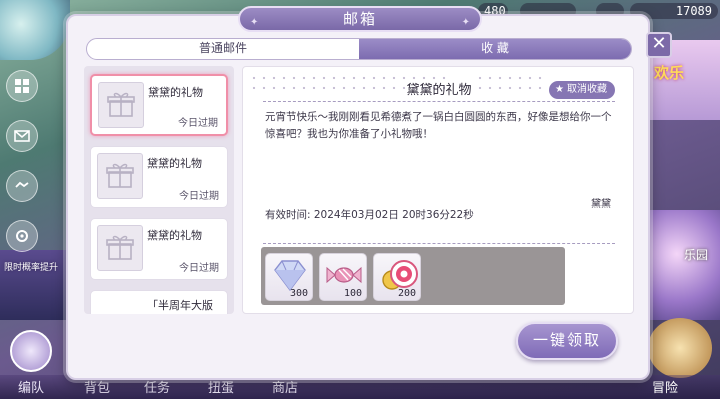  What do you see at coordinates (601, 204) in the screenshot?
I see `mail-sender: 黛黛` at bounding box center [601, 204].